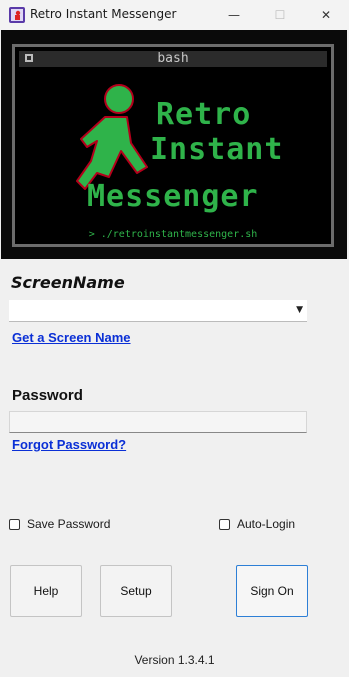  I want to click on logo-word-retro: Retro, so click(204, 114).